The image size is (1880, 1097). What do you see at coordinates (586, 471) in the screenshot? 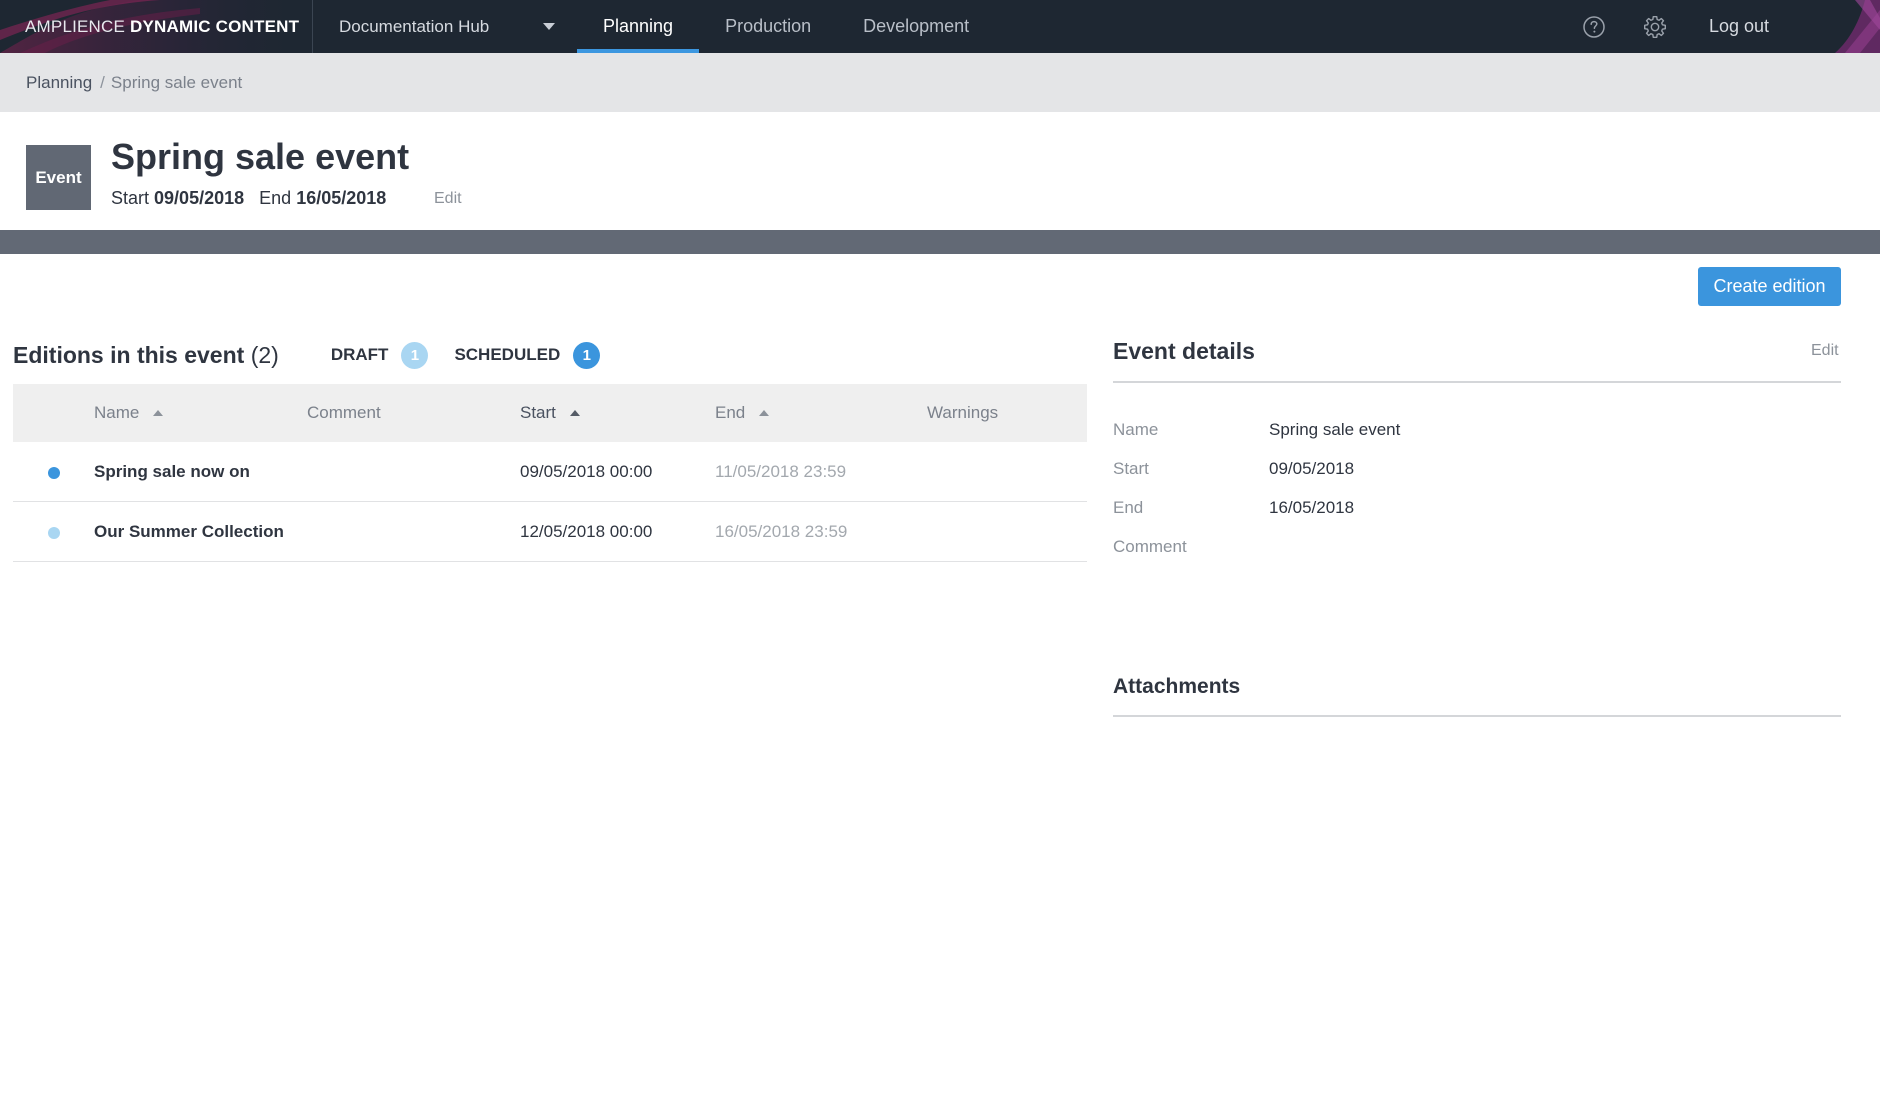
I see `edition-start: 09/05/2018 00:00` at bounding box center [586, 471].